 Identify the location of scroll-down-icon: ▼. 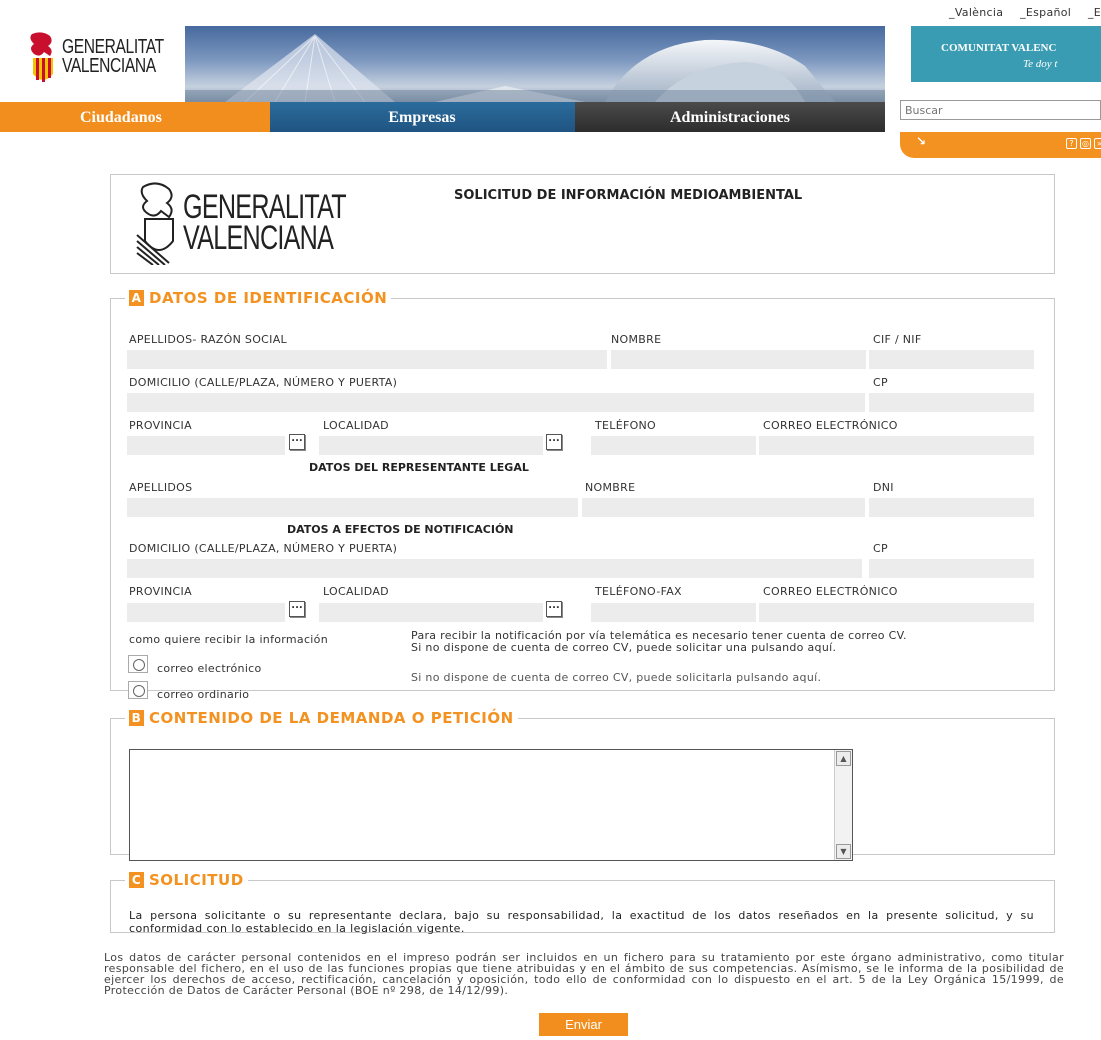
(843, 851).